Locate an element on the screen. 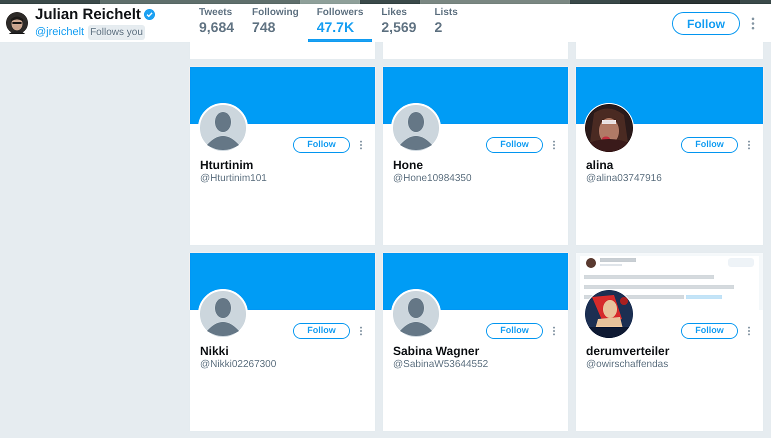  user-handle: @Nikki02267300 is located at coordinates (238, 365).